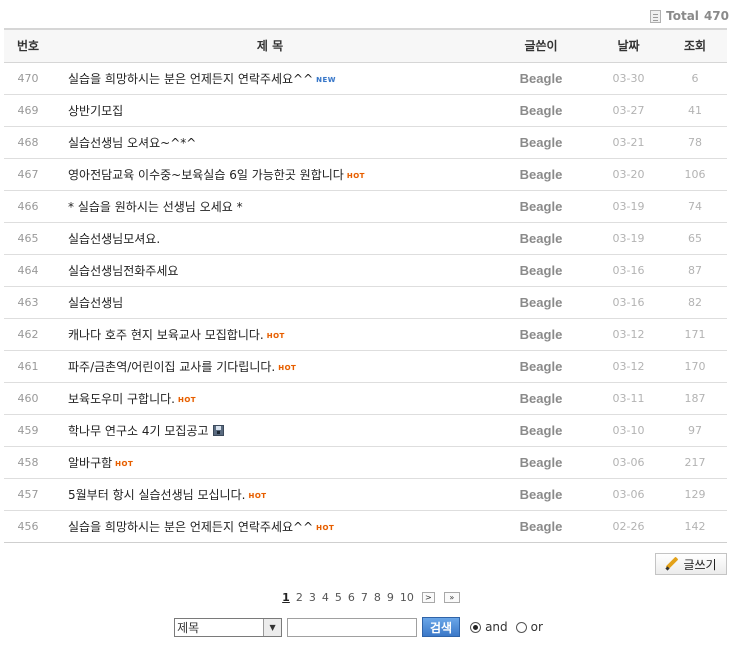  What do you see at coordinates (521, 627) in the screenshot?
I see `radio-or` at bounding box center [521, 627].